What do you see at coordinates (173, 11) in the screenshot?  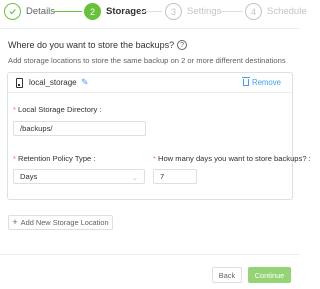 I see `step-number: 3` at bounding box center [173, 11].